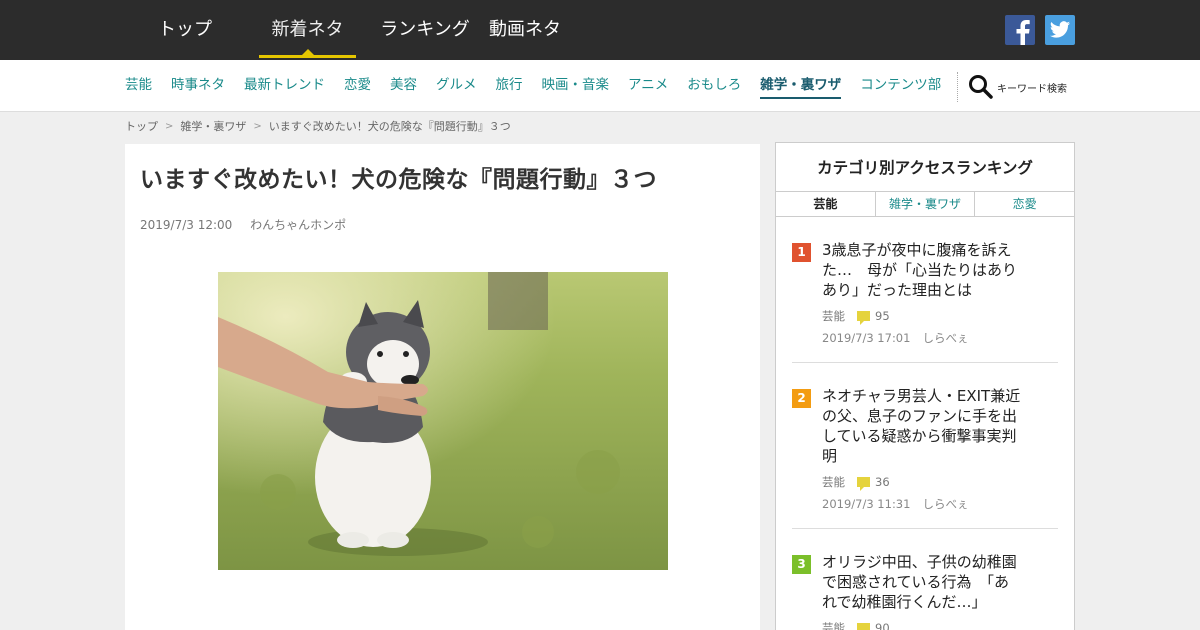  Describe the element at coordinates (298, 225) in the screenshot. I see `article-source: わんちゃんホンポ` at that location.